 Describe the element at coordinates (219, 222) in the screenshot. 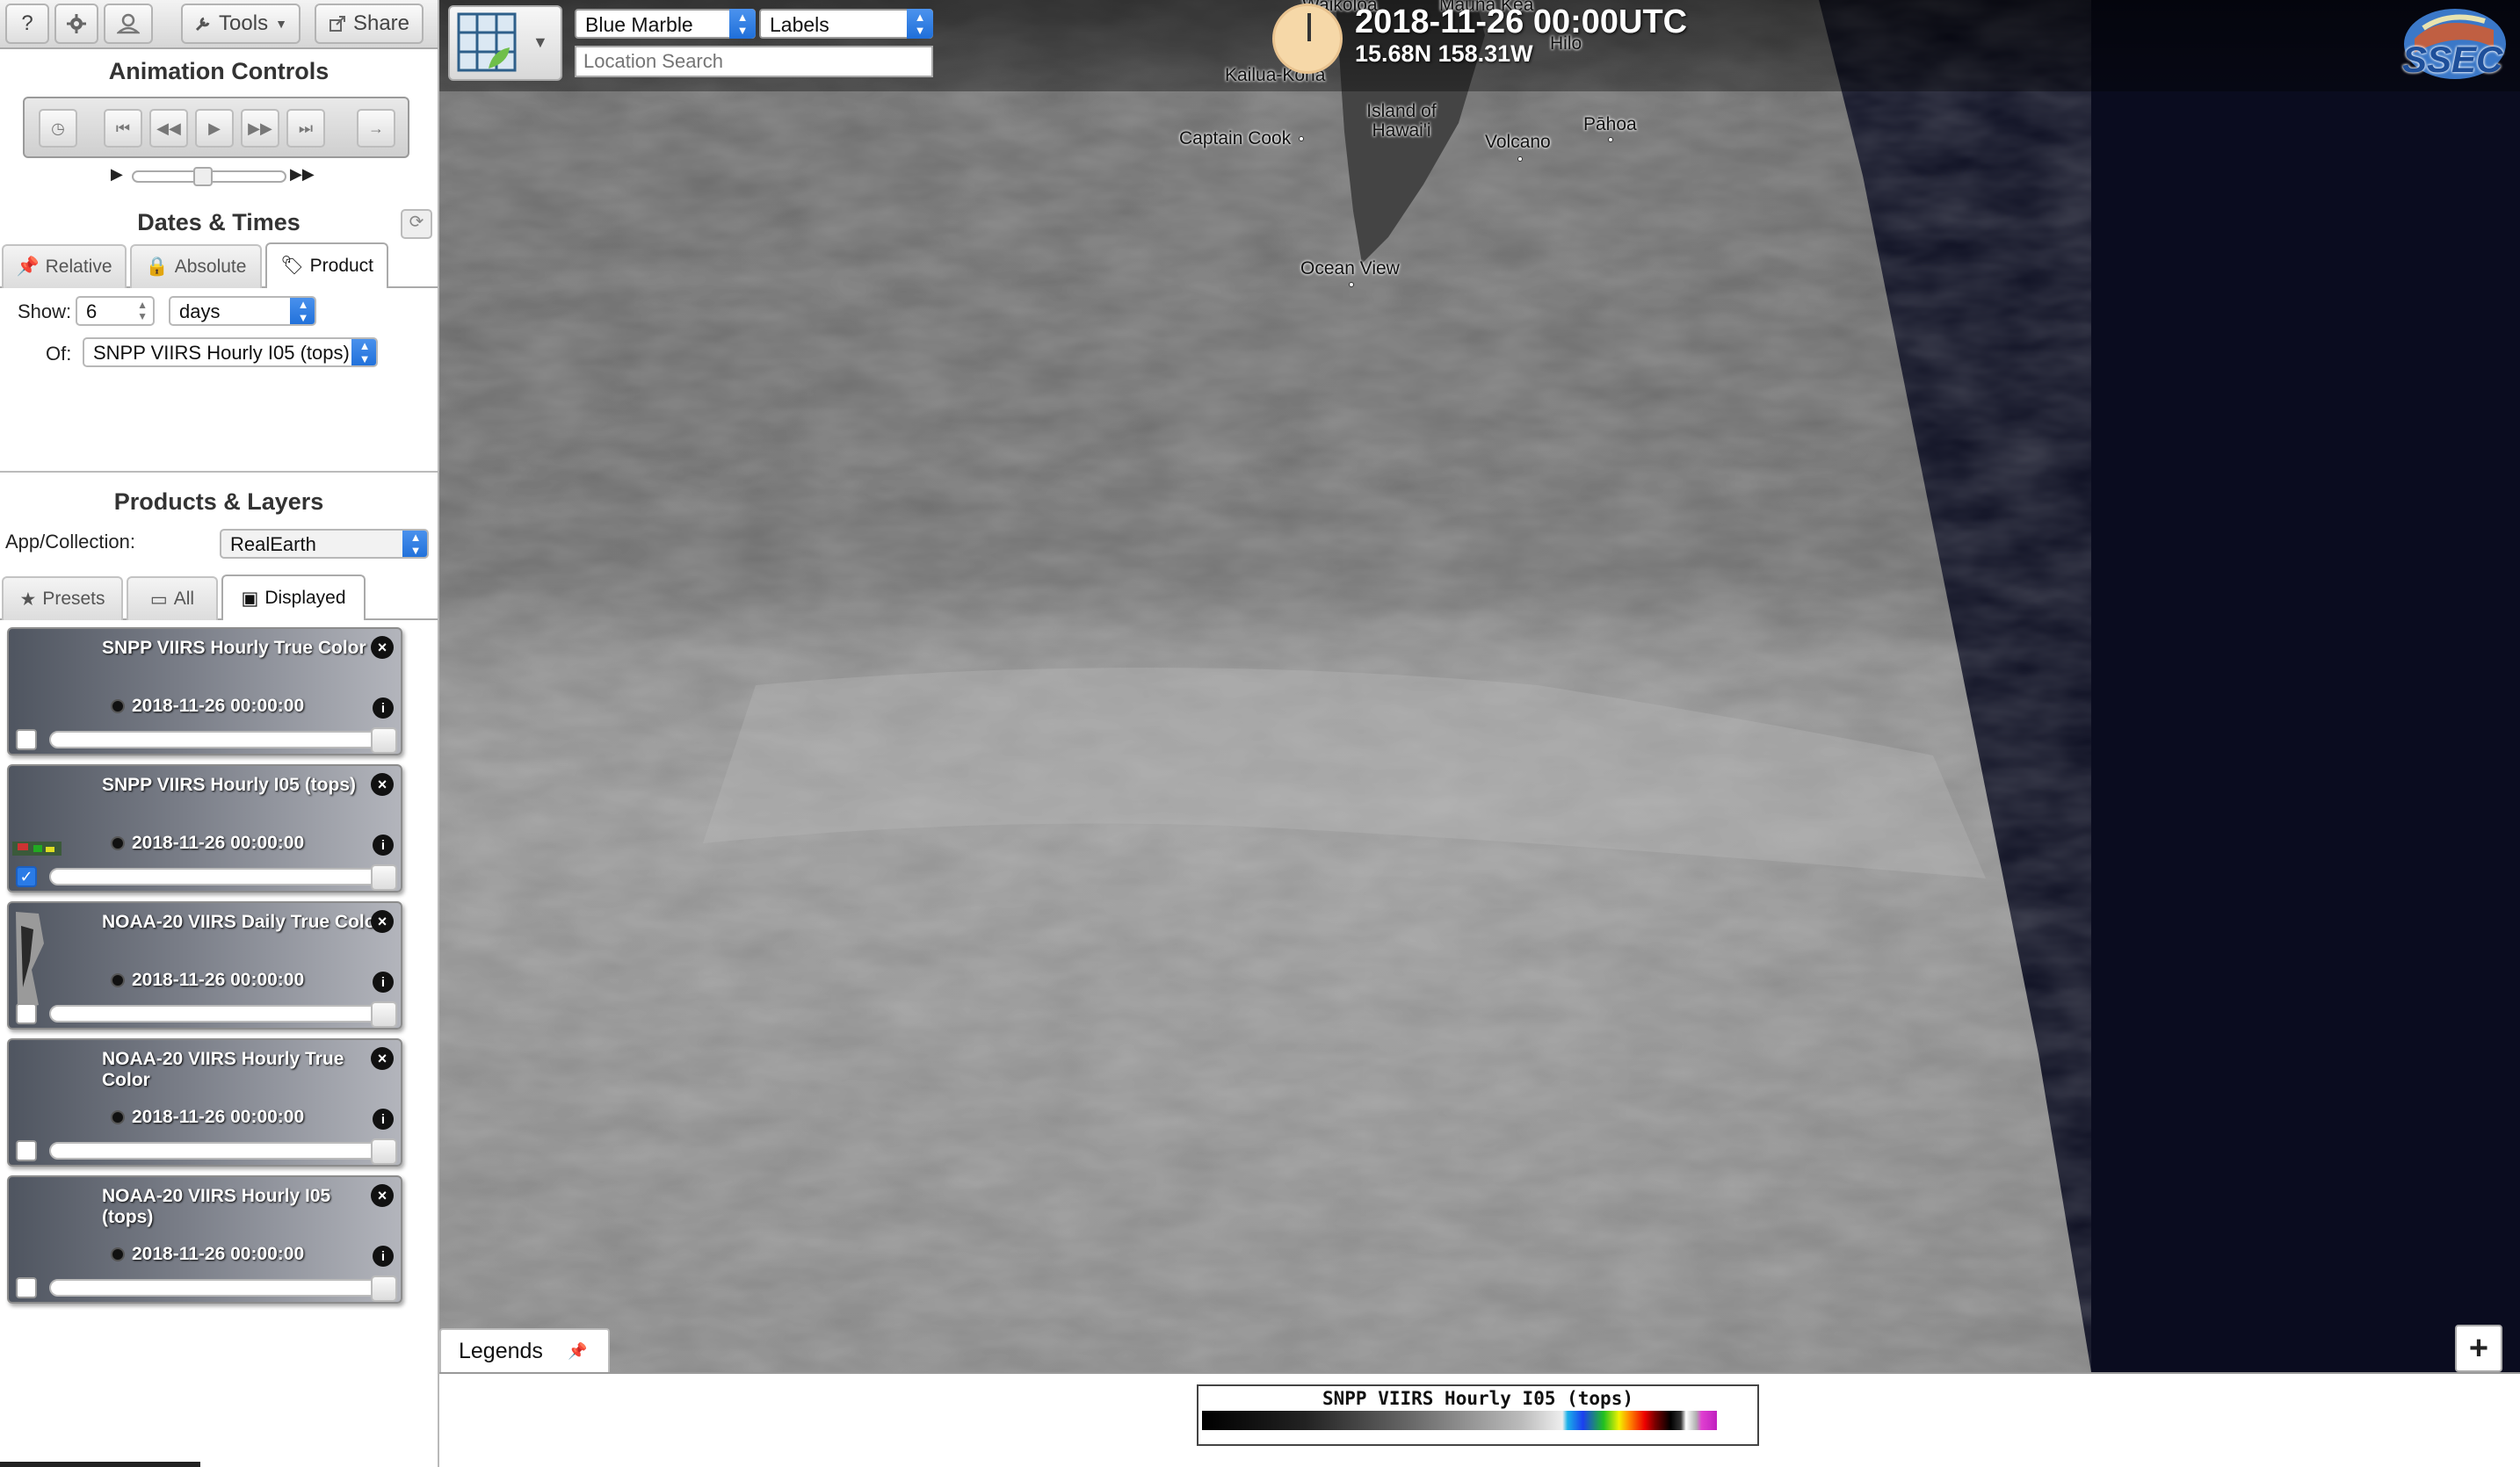

I see `dates-times-title: Dates & Times` at that location.